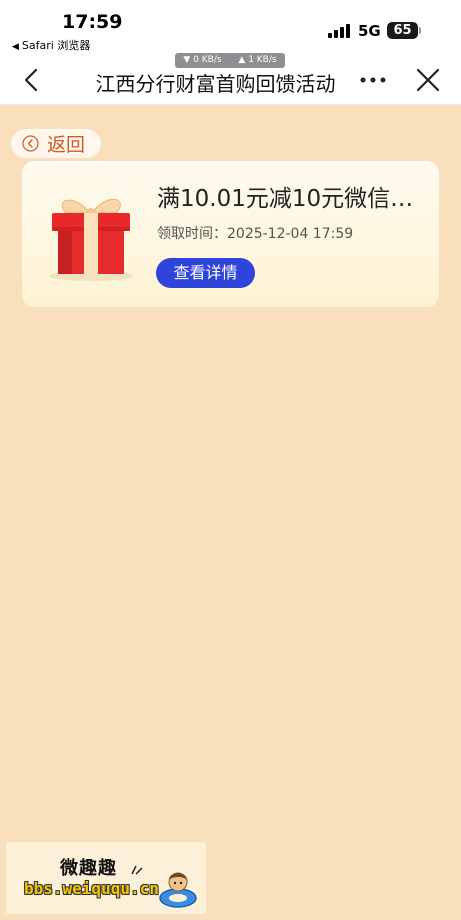 The height and width of the screenshot is (920, 461). I want to click on watermark-title: 微趣趣, so click(88, 868).